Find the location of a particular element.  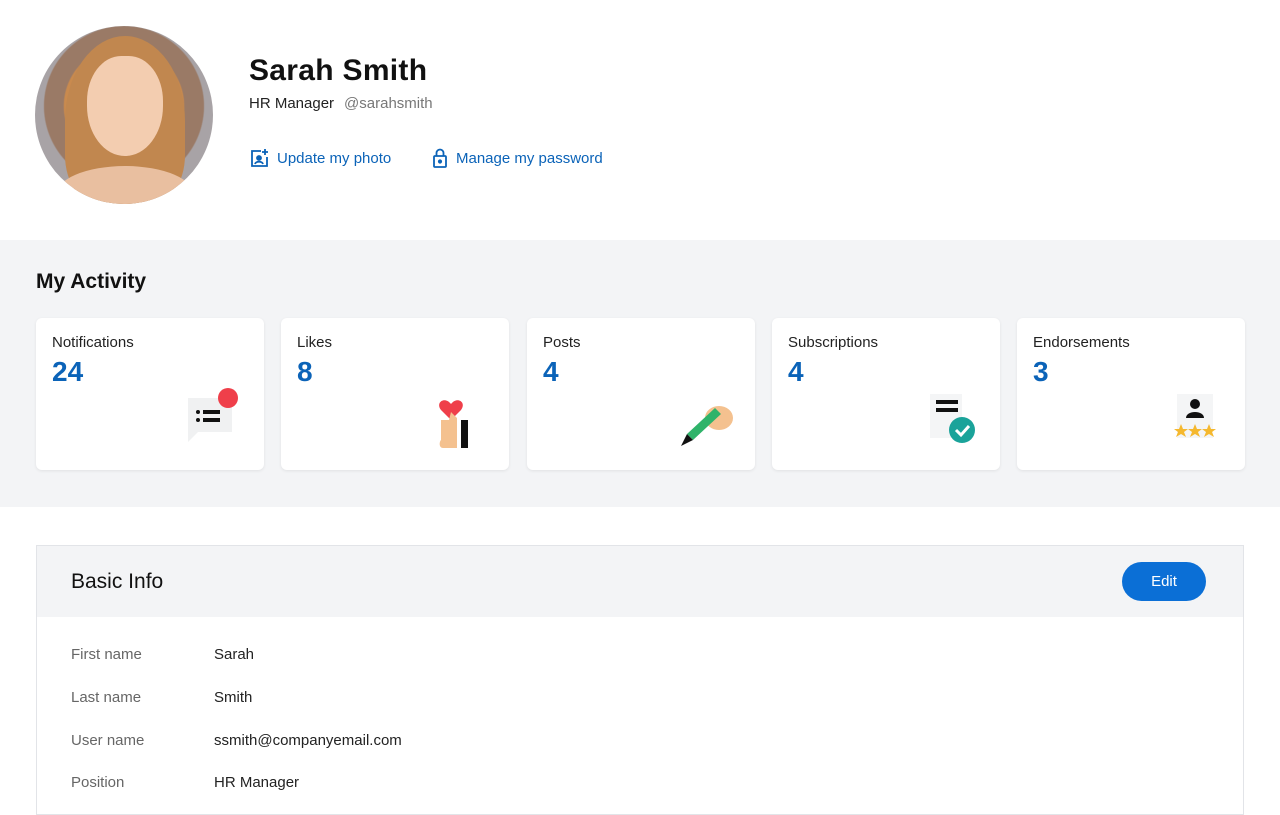

add-photo-icon is located at coordinates (259, 158).